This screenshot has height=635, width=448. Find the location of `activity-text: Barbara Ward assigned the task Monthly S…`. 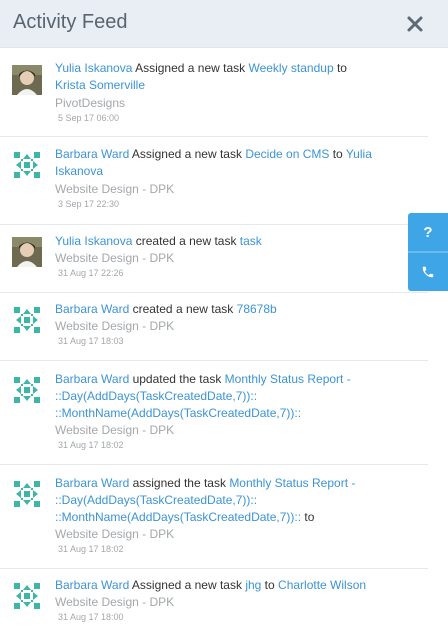

activity-text: Barbara Ward assigned the task Monthly S… is located at coordinates (217, 500).